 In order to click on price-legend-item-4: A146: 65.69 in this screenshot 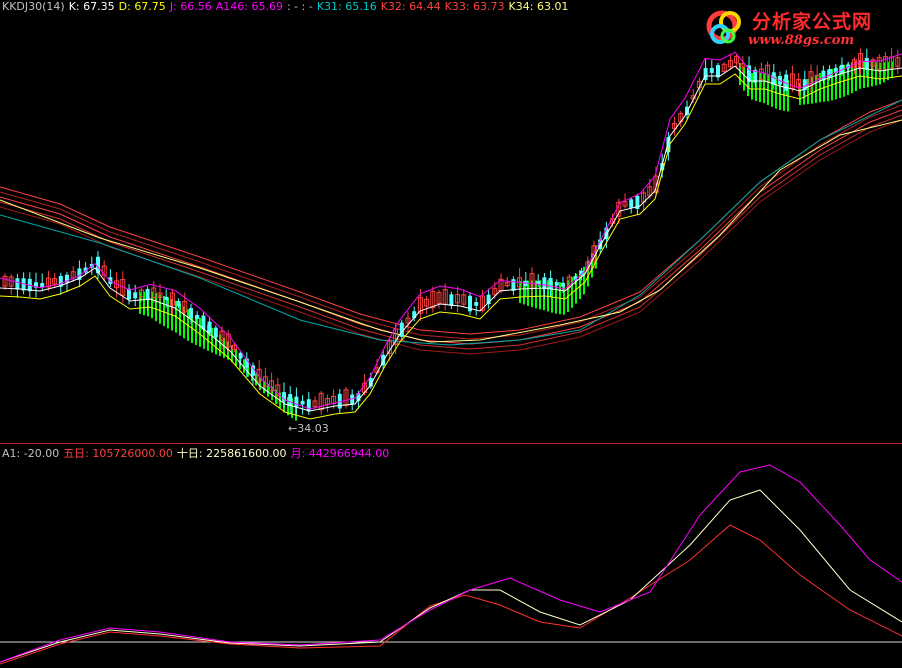, I will do `click(249, 6)`.